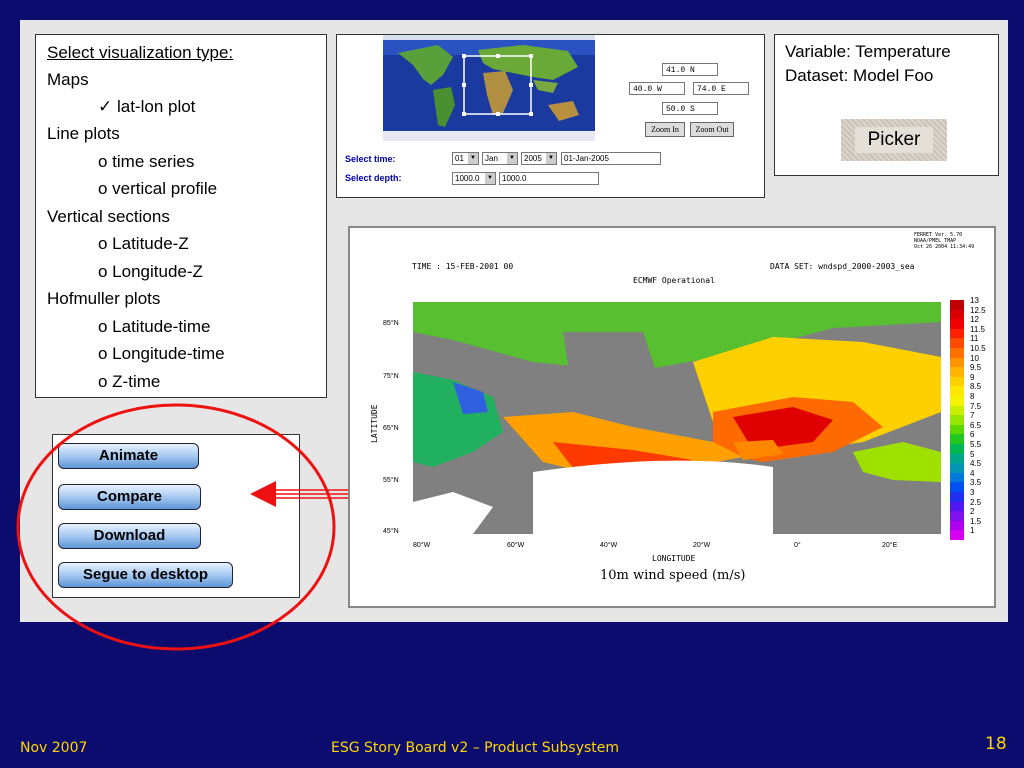 The height and width of the screenshot is (768, 1024). I want to click on lon-tick-80w: 80°W, so click(422, 545).